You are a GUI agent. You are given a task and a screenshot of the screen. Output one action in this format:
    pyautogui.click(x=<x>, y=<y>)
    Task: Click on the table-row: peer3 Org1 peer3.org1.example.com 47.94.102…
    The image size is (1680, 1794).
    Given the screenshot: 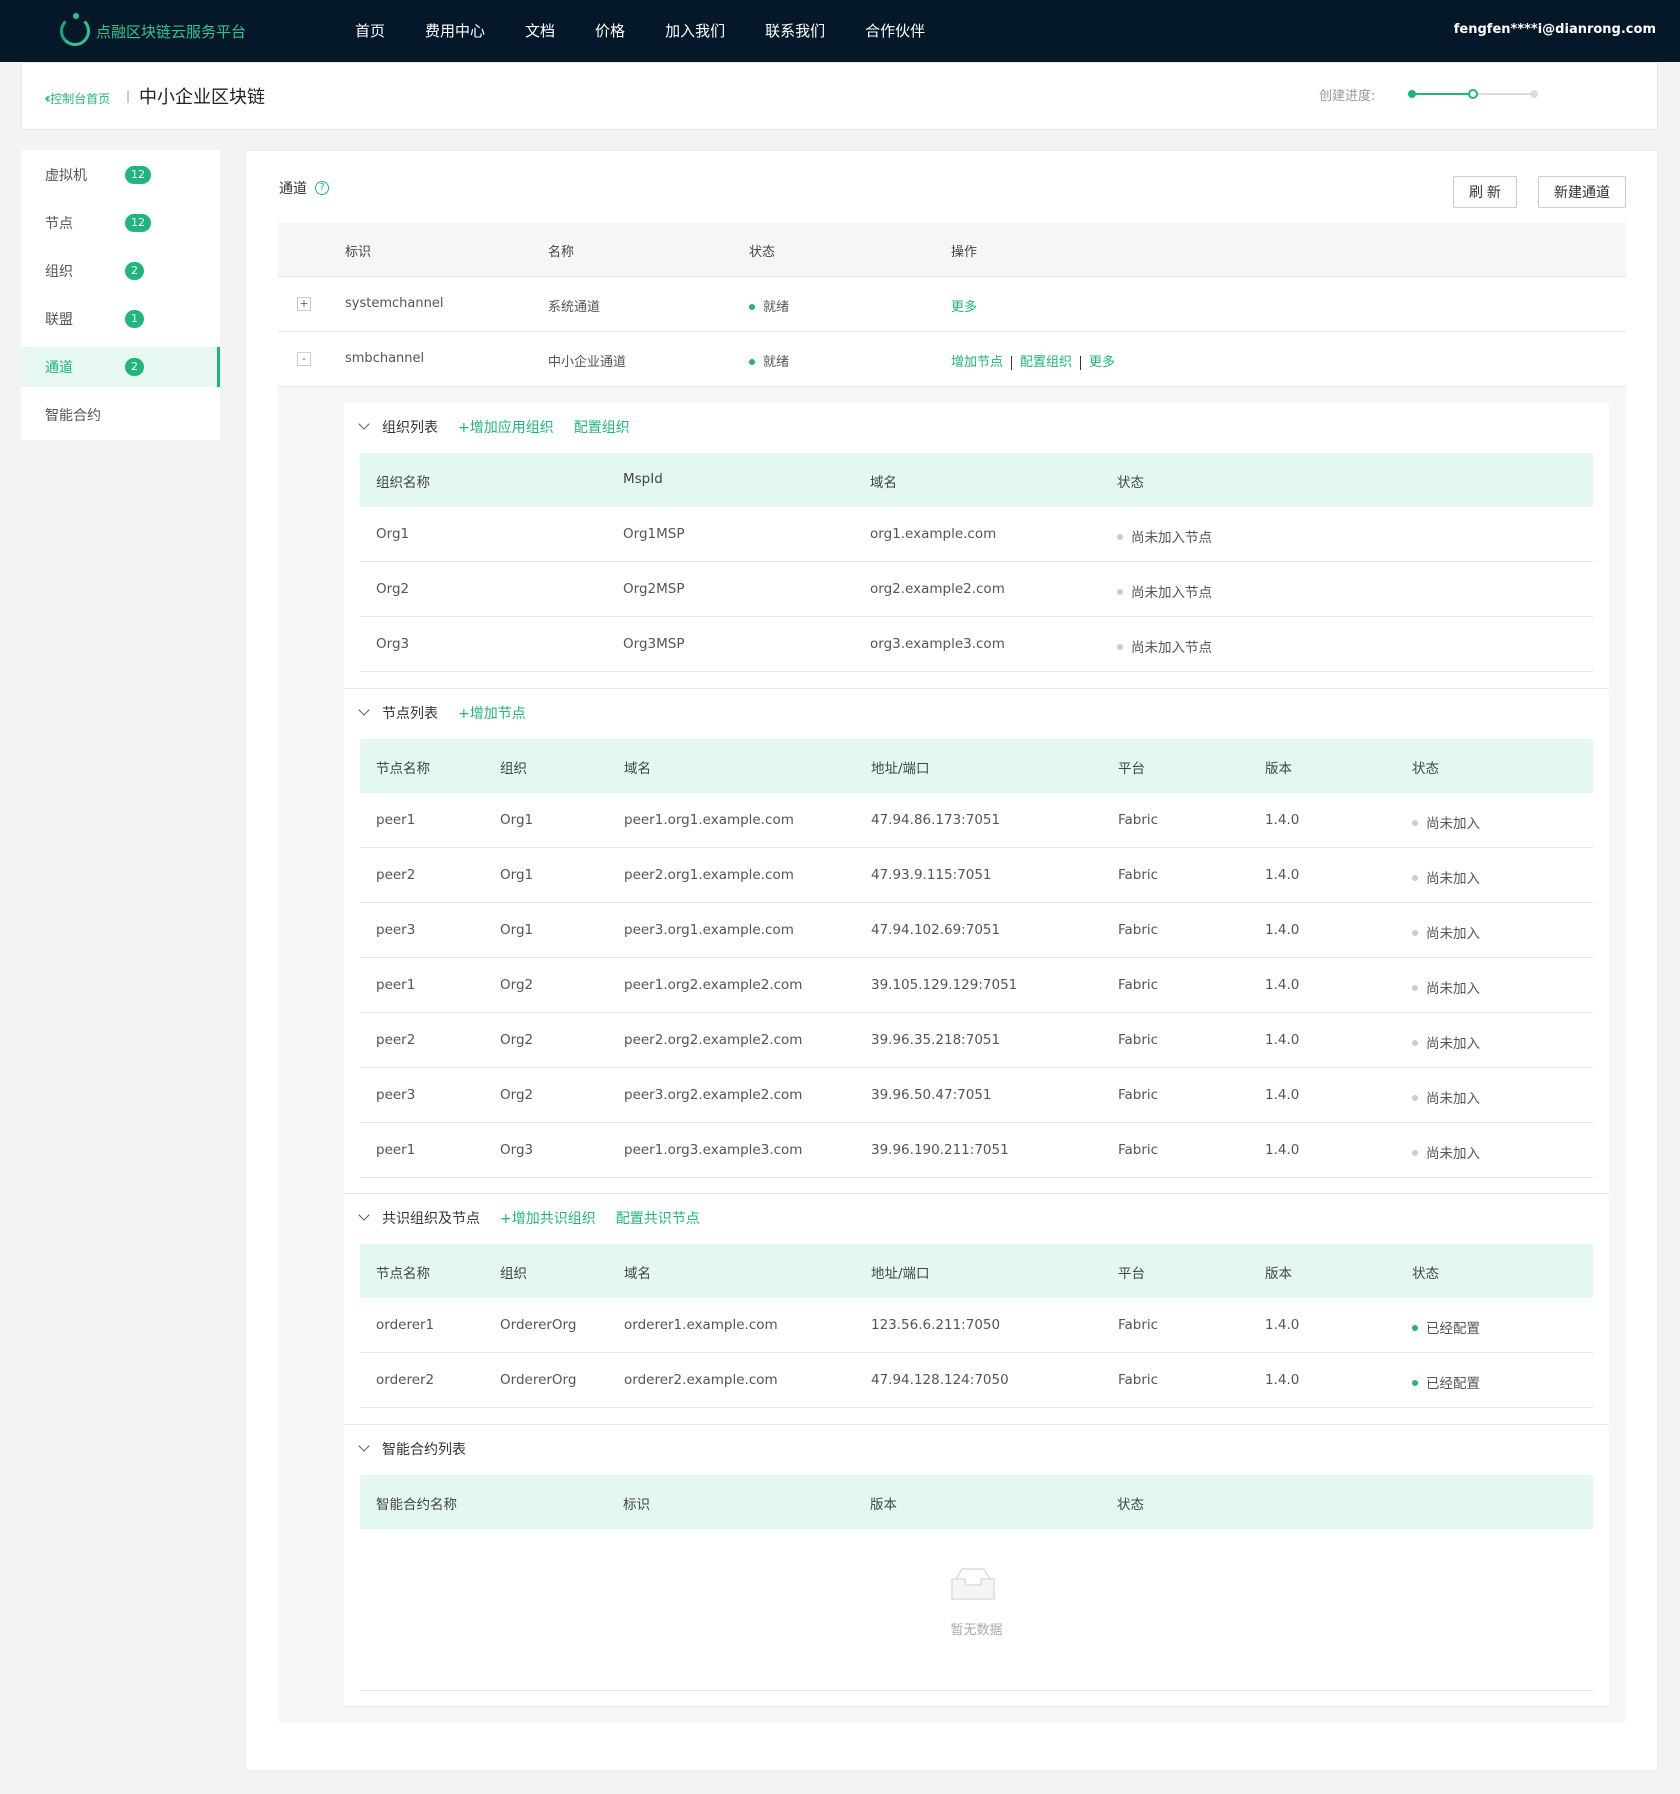 What is the action you would take?
    pyautogui.click(x=976, y=930)
    